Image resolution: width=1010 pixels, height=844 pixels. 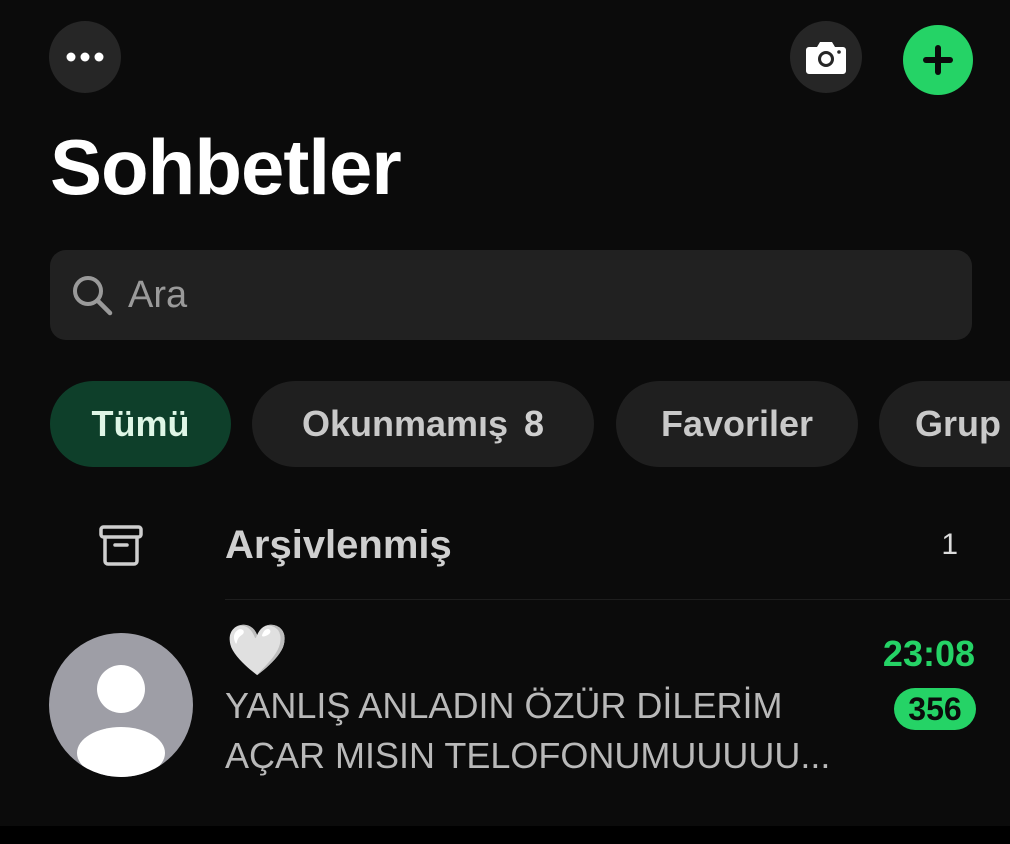 What do you see at coordinates (511, 295) in the screenshot?
I see `search-bar: Ara` at bounding box center [511, 295].